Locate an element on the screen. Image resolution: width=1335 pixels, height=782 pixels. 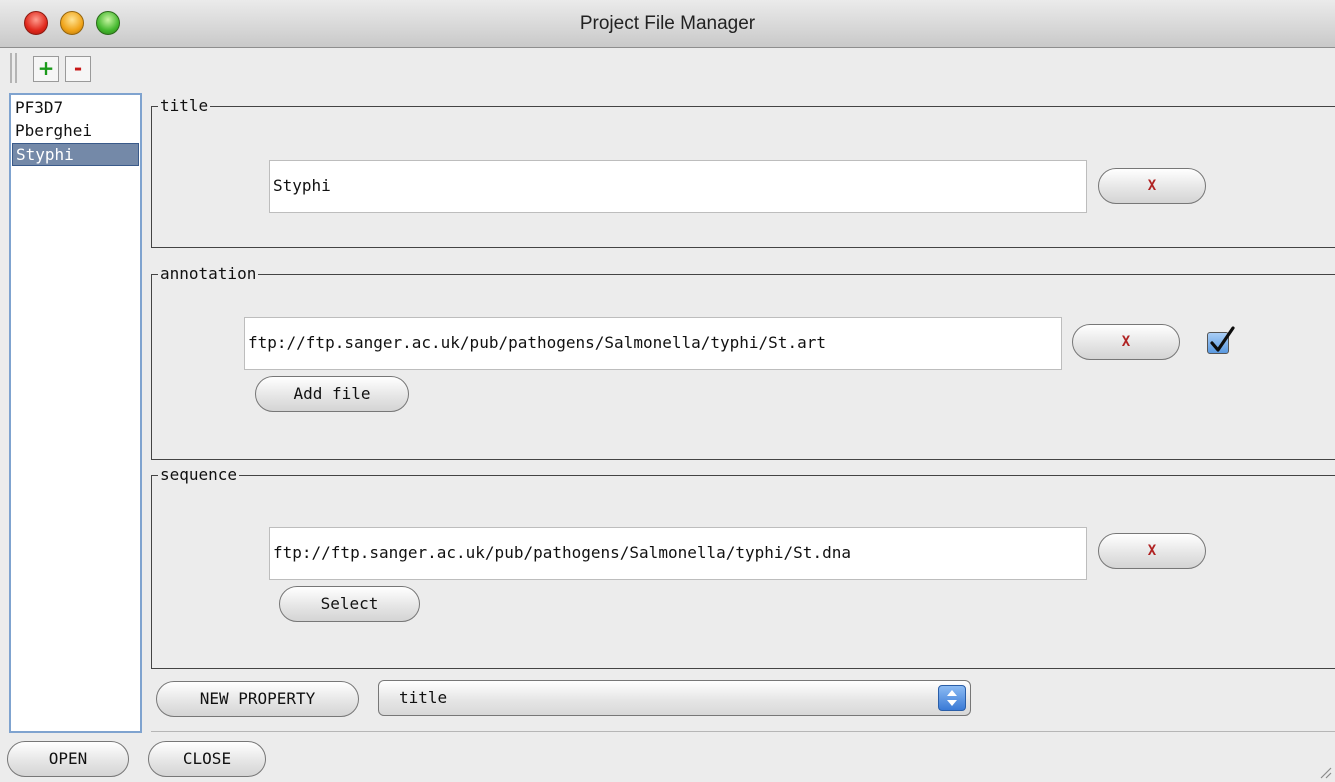
annotation-legend: annotation is located at coordinates (208, 274).